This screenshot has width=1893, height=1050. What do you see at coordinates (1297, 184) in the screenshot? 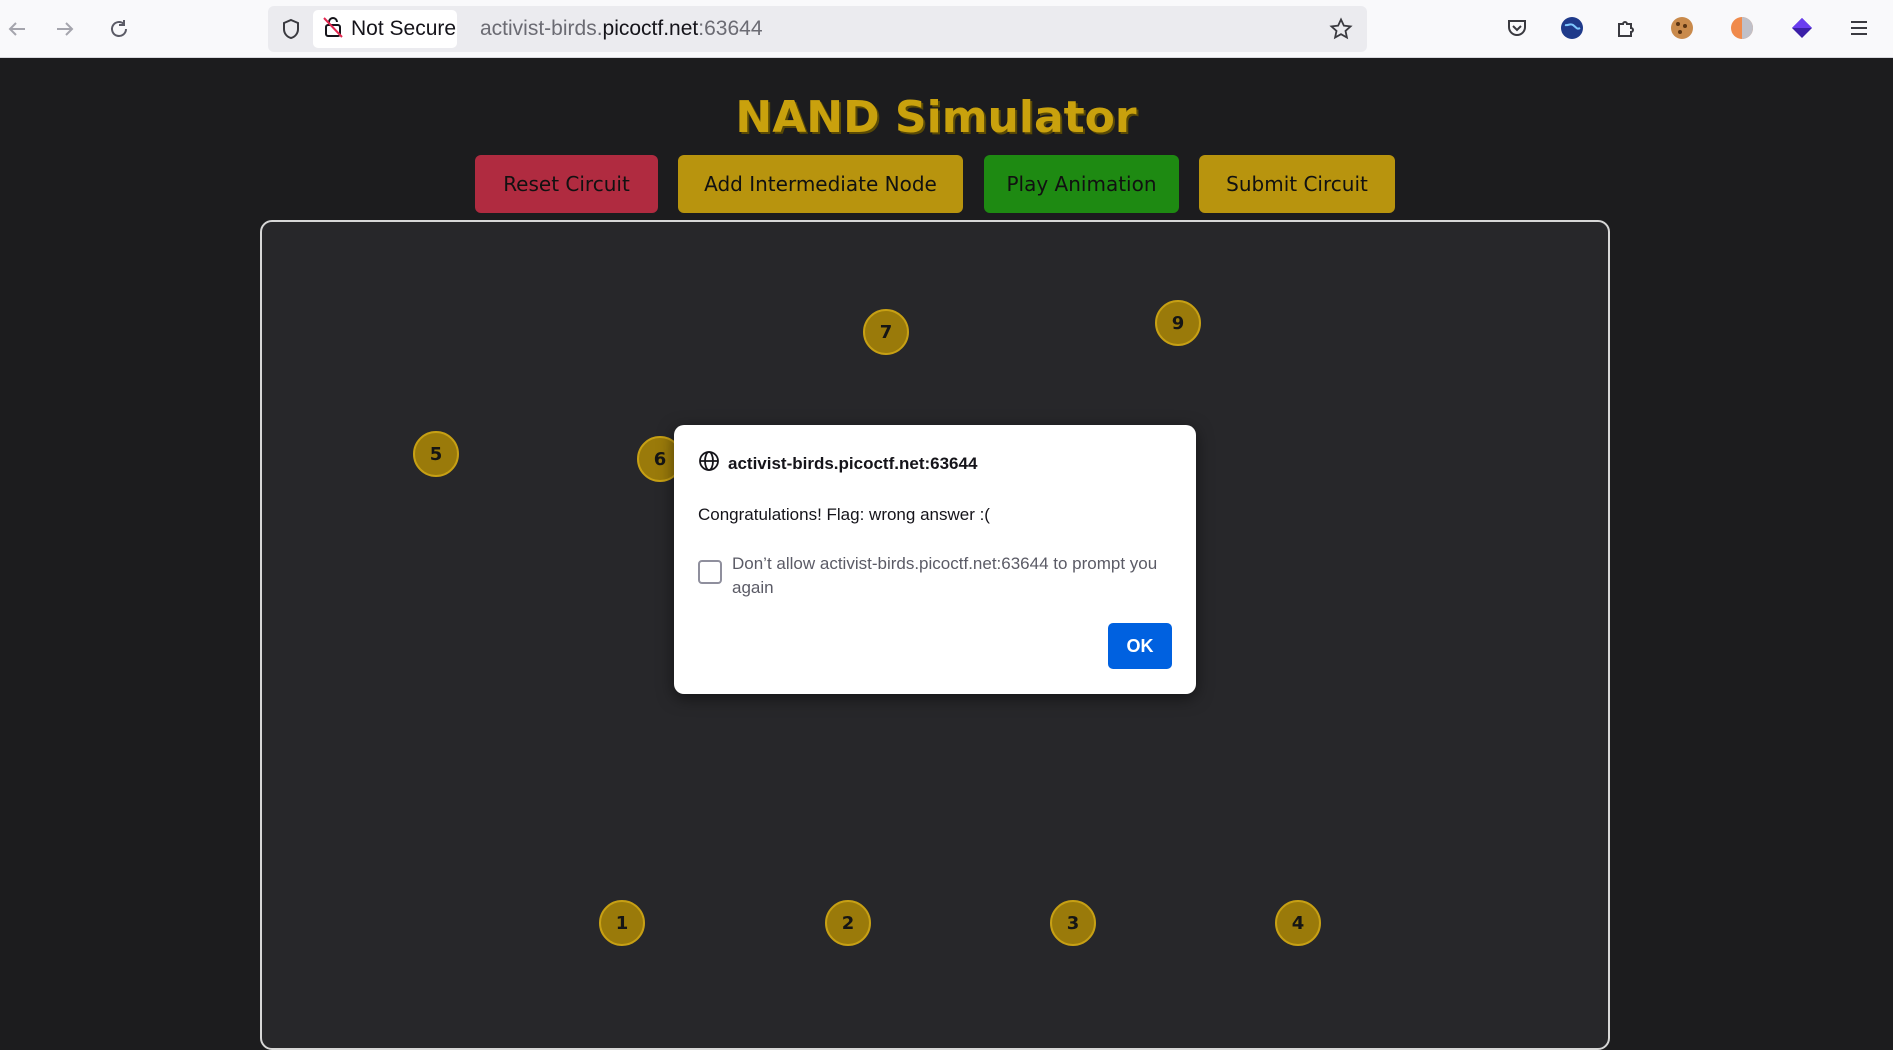
I see `submit-circuit-button: Submit Circuit` at bounding box center [1297, 184].